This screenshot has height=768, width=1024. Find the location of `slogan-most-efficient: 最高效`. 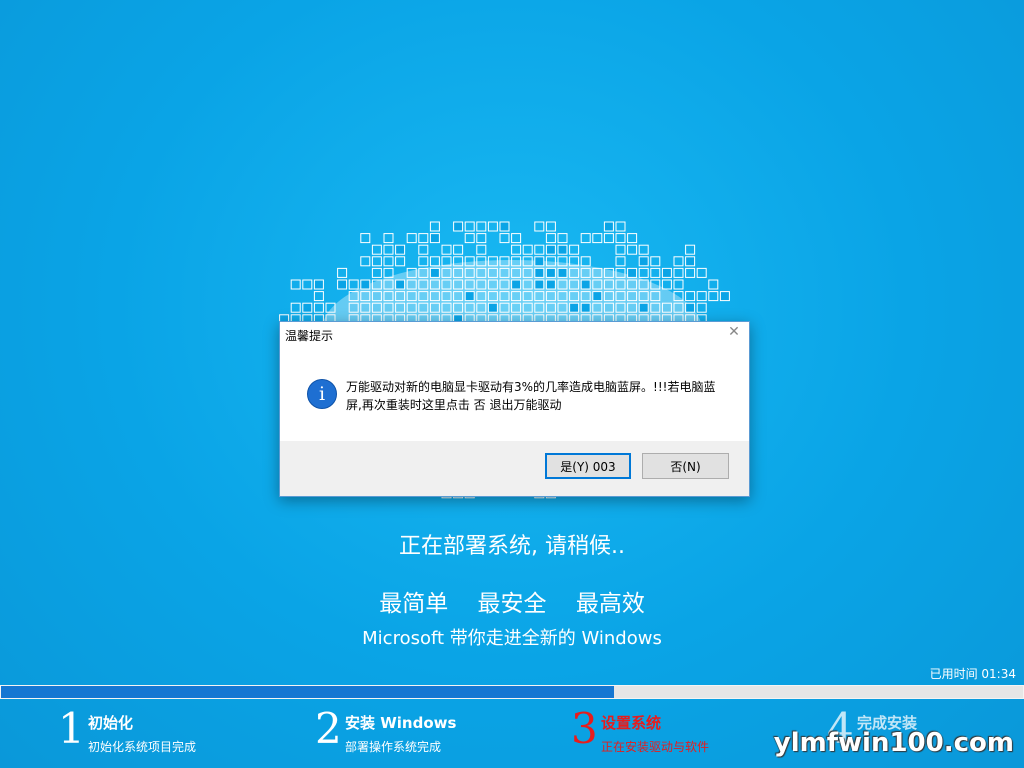

slogan-most-efficient: 最高效 is located at coordinates (610, 604).